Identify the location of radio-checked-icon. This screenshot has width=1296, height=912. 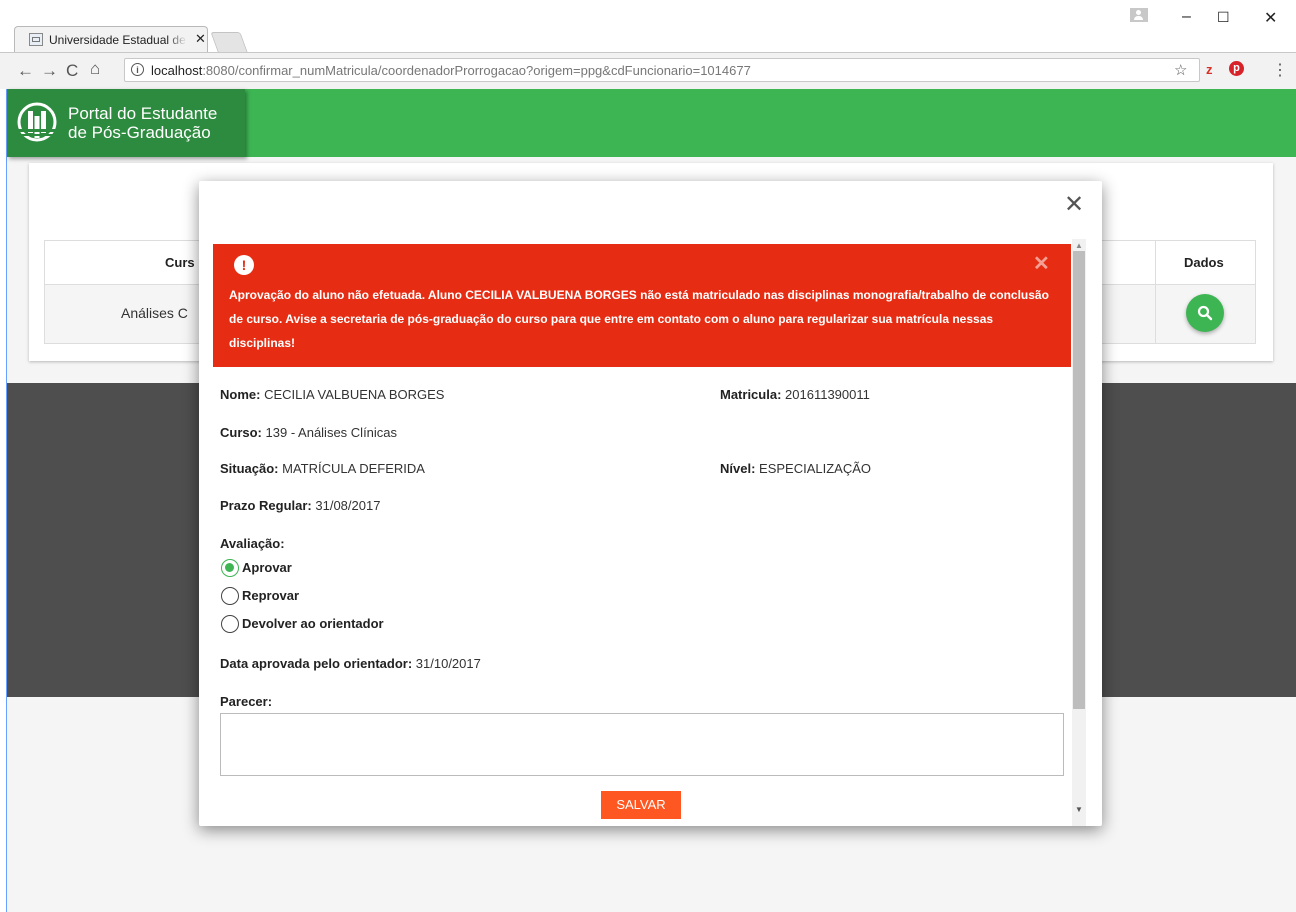
(230, 568).